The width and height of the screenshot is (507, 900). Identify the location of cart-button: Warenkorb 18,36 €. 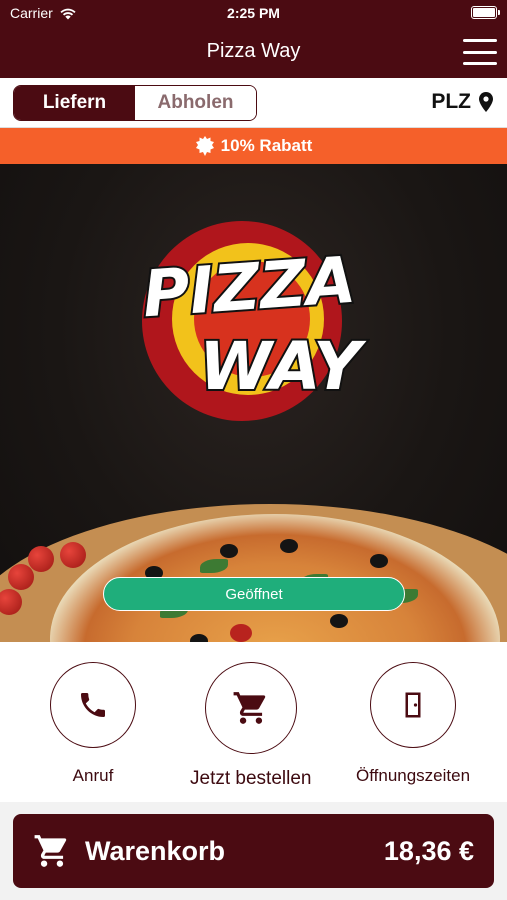
(253, 851).